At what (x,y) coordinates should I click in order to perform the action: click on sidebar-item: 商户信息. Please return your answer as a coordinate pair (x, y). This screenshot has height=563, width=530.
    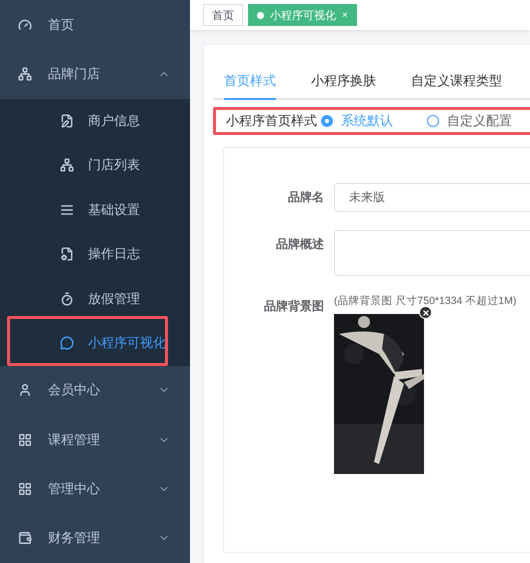
    Looking at the image, I should click on (95, 121).